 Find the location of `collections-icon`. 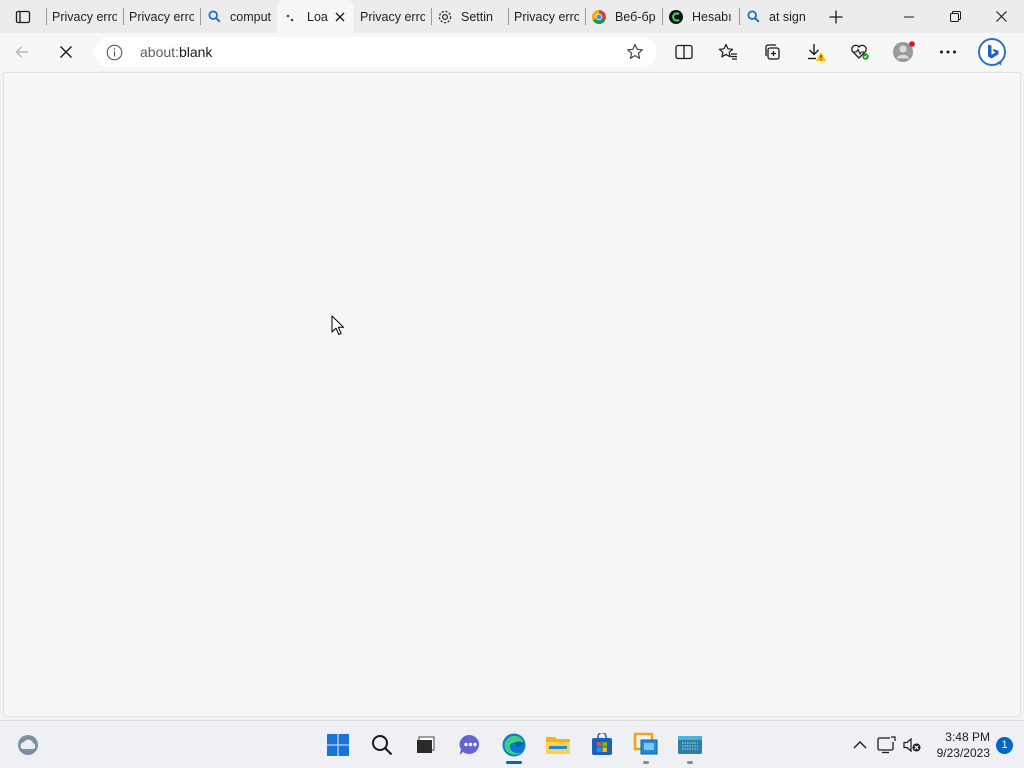

collections-icon is located at coordinates (772, 52).